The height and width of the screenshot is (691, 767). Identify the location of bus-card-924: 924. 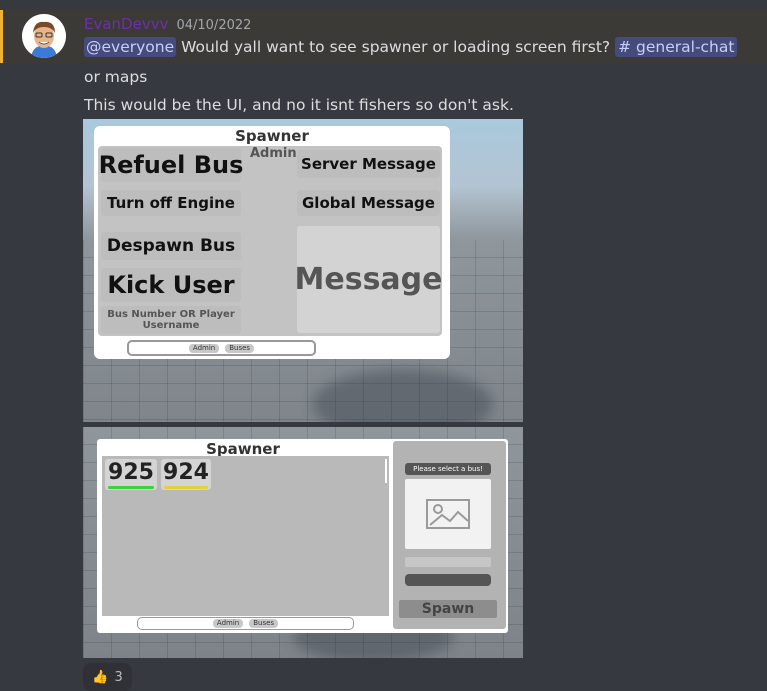
(186, 474).